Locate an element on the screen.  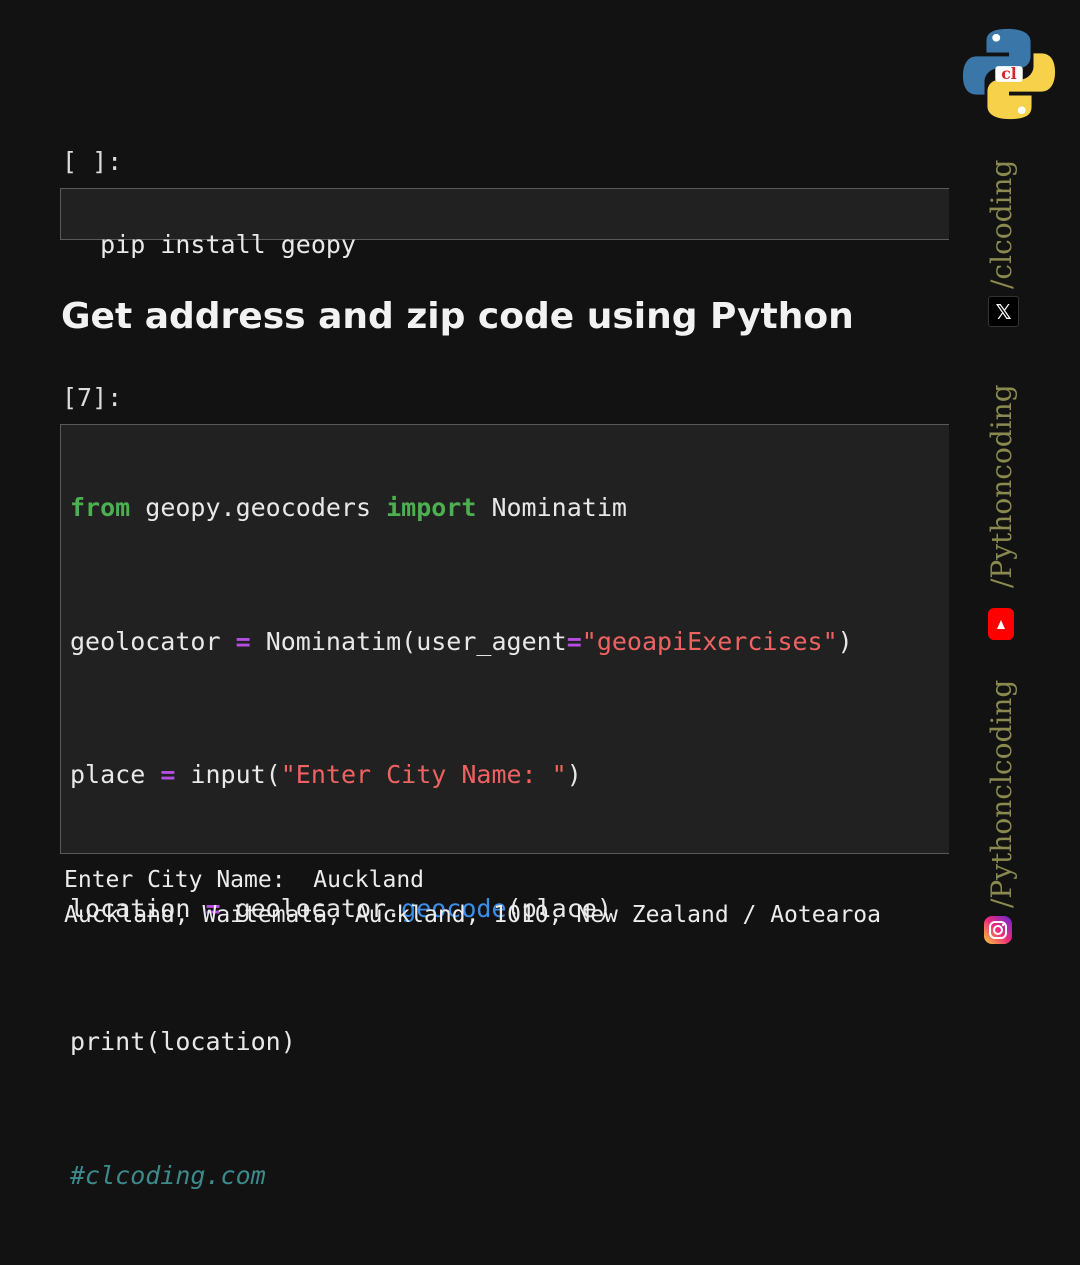
code-text: geolocator is located at coordinates (153, 641).